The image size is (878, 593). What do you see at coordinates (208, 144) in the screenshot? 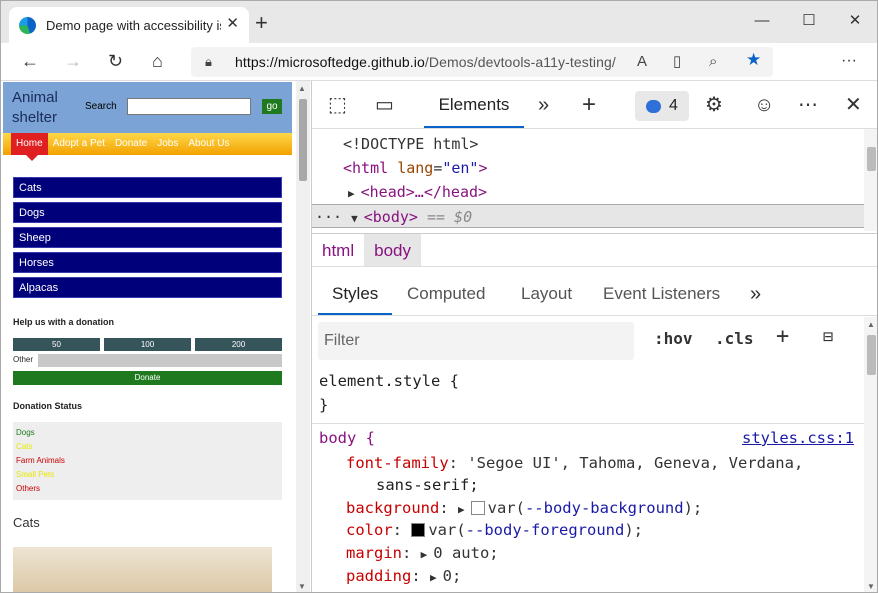
I see `nav-about: About Us` at bounding box center [208, 144].